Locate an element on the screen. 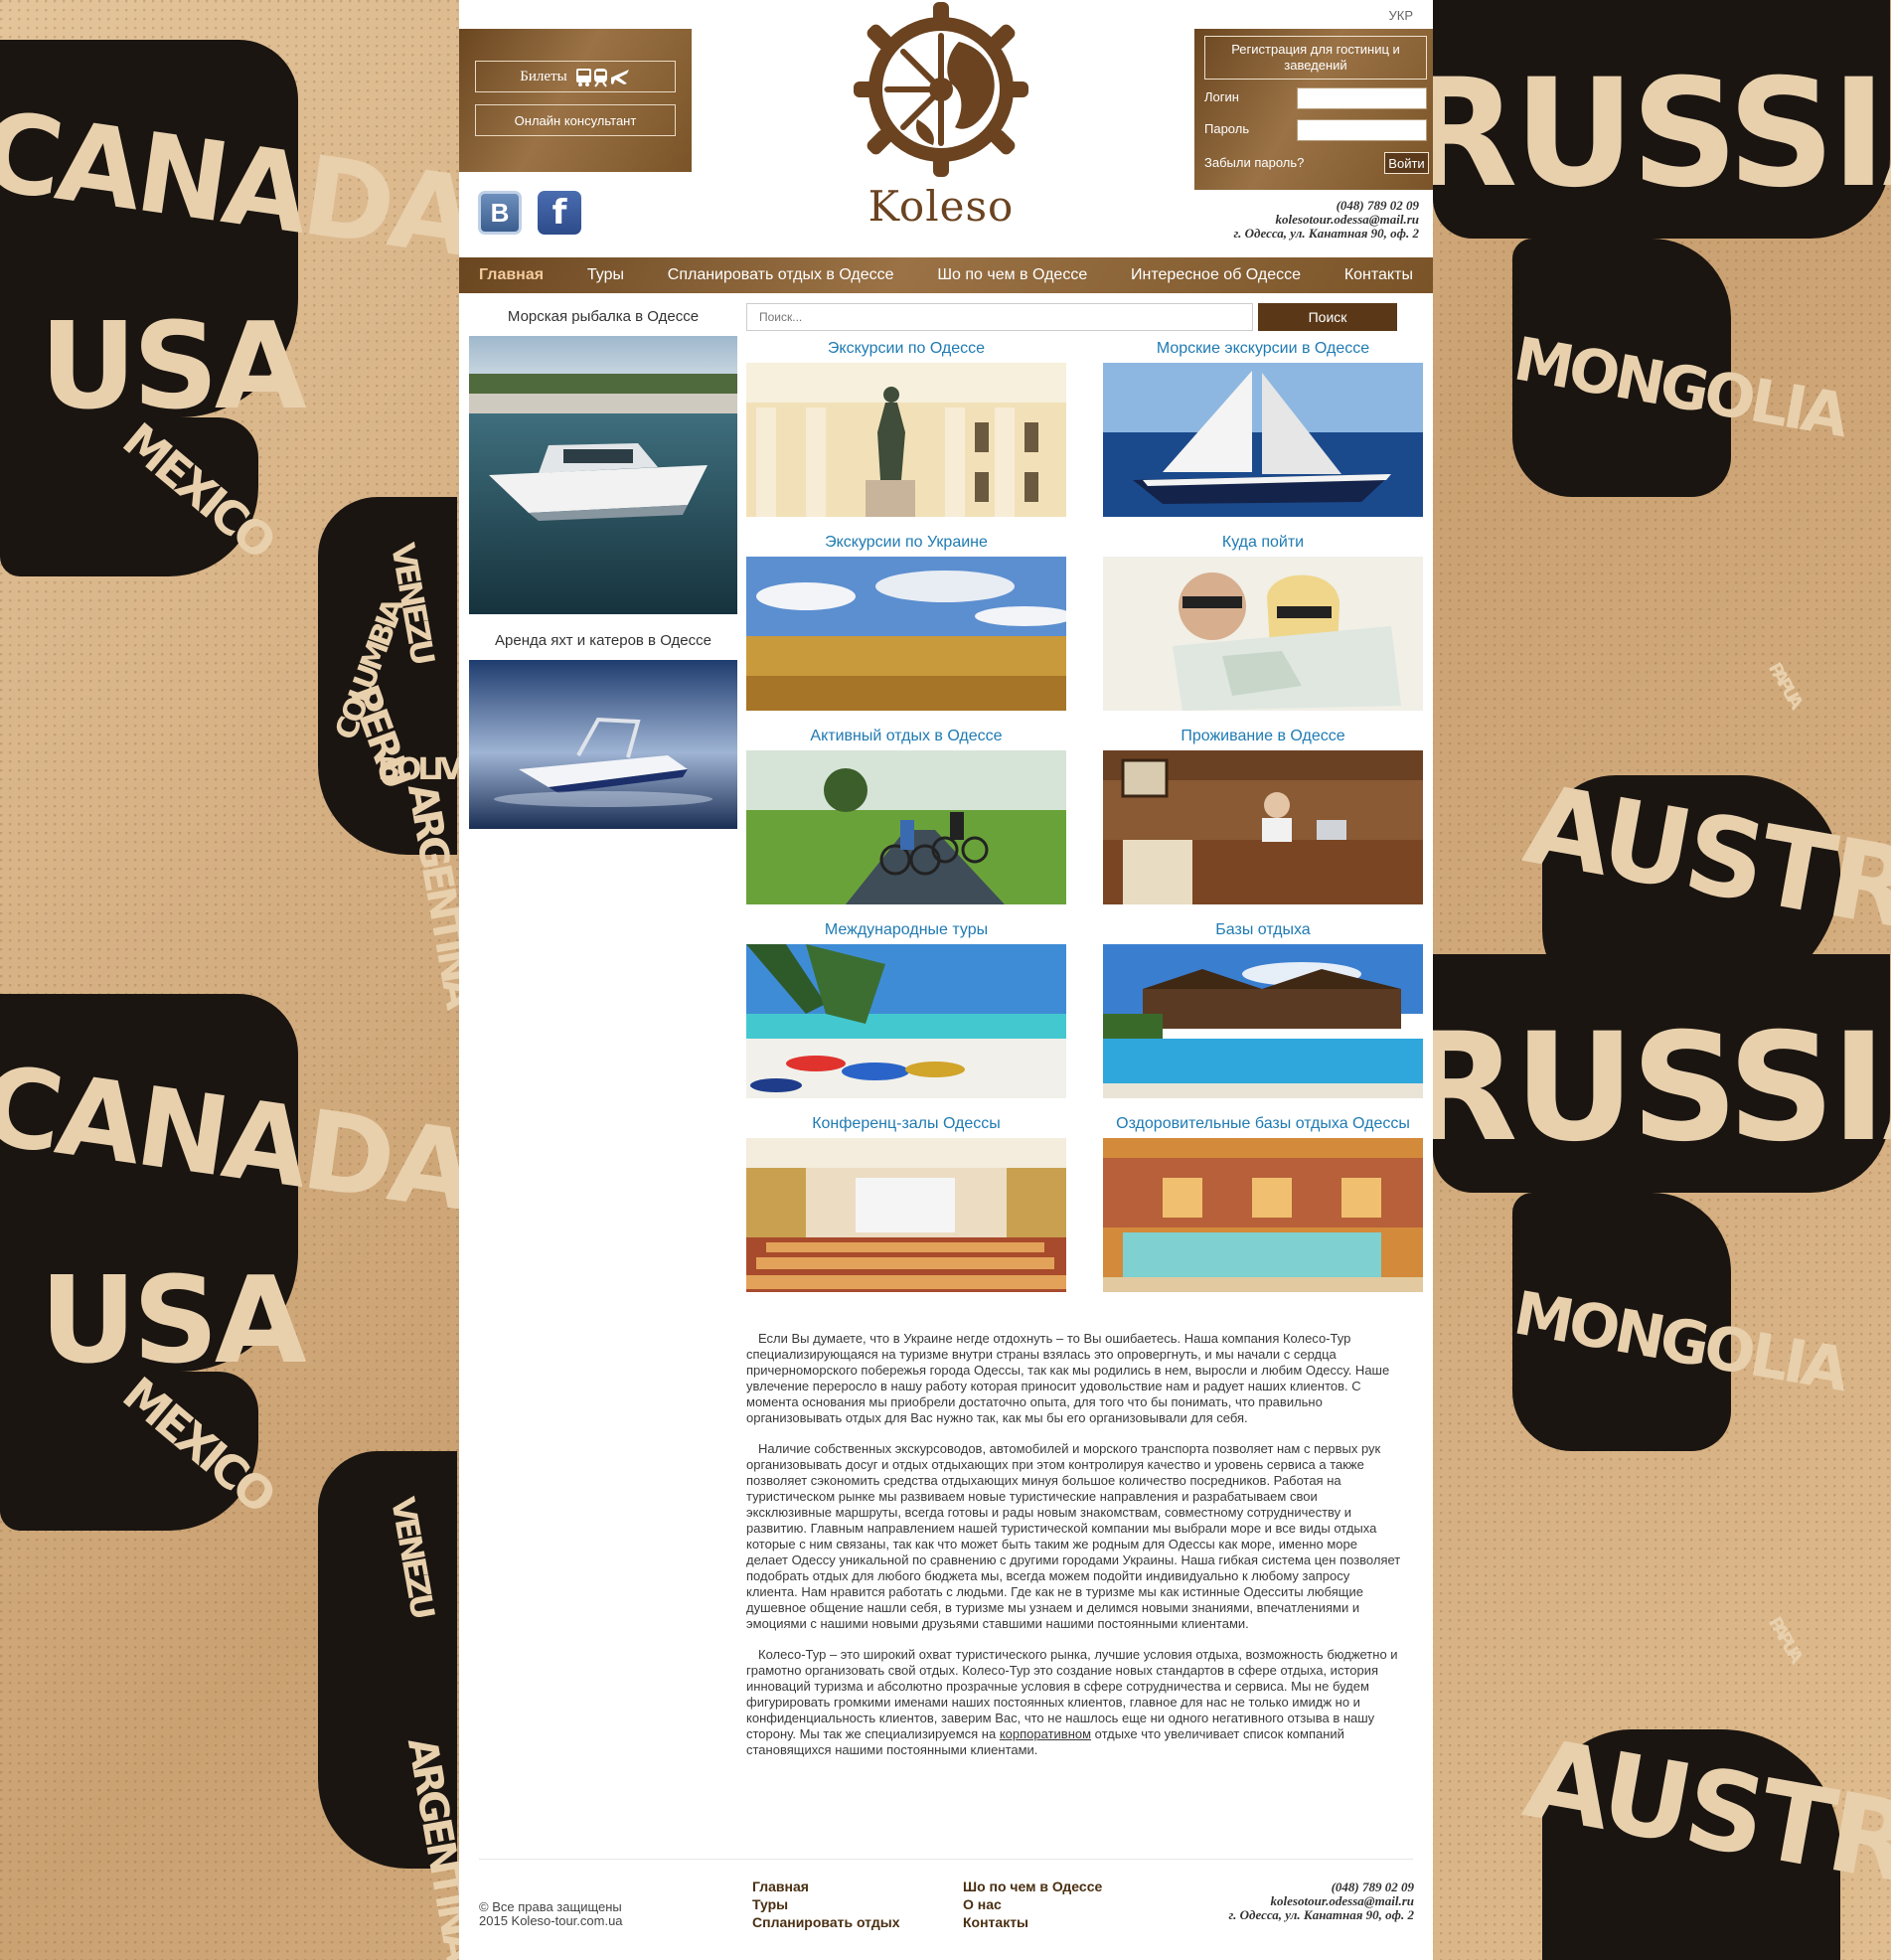 The height and width of the screenshot is (1960, 1891). tile-title: Экскурсии по Украине is located at coordinates (906, 544).